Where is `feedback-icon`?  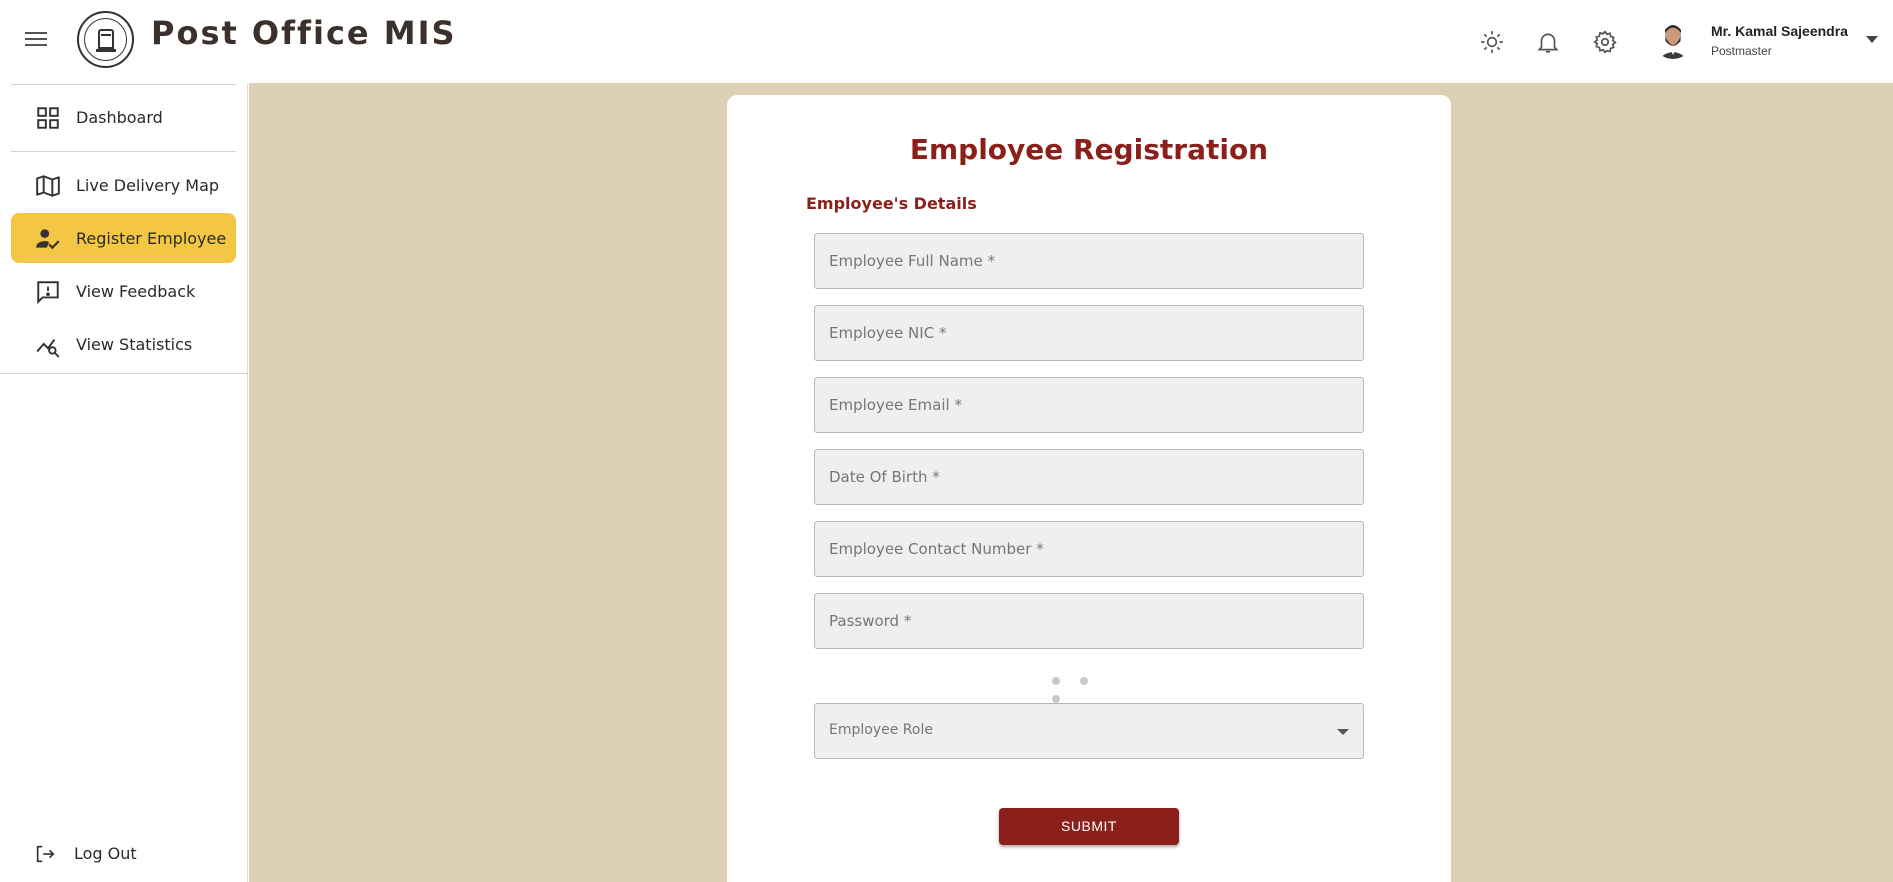
feedback-icon is located at coordinates (48, 293).